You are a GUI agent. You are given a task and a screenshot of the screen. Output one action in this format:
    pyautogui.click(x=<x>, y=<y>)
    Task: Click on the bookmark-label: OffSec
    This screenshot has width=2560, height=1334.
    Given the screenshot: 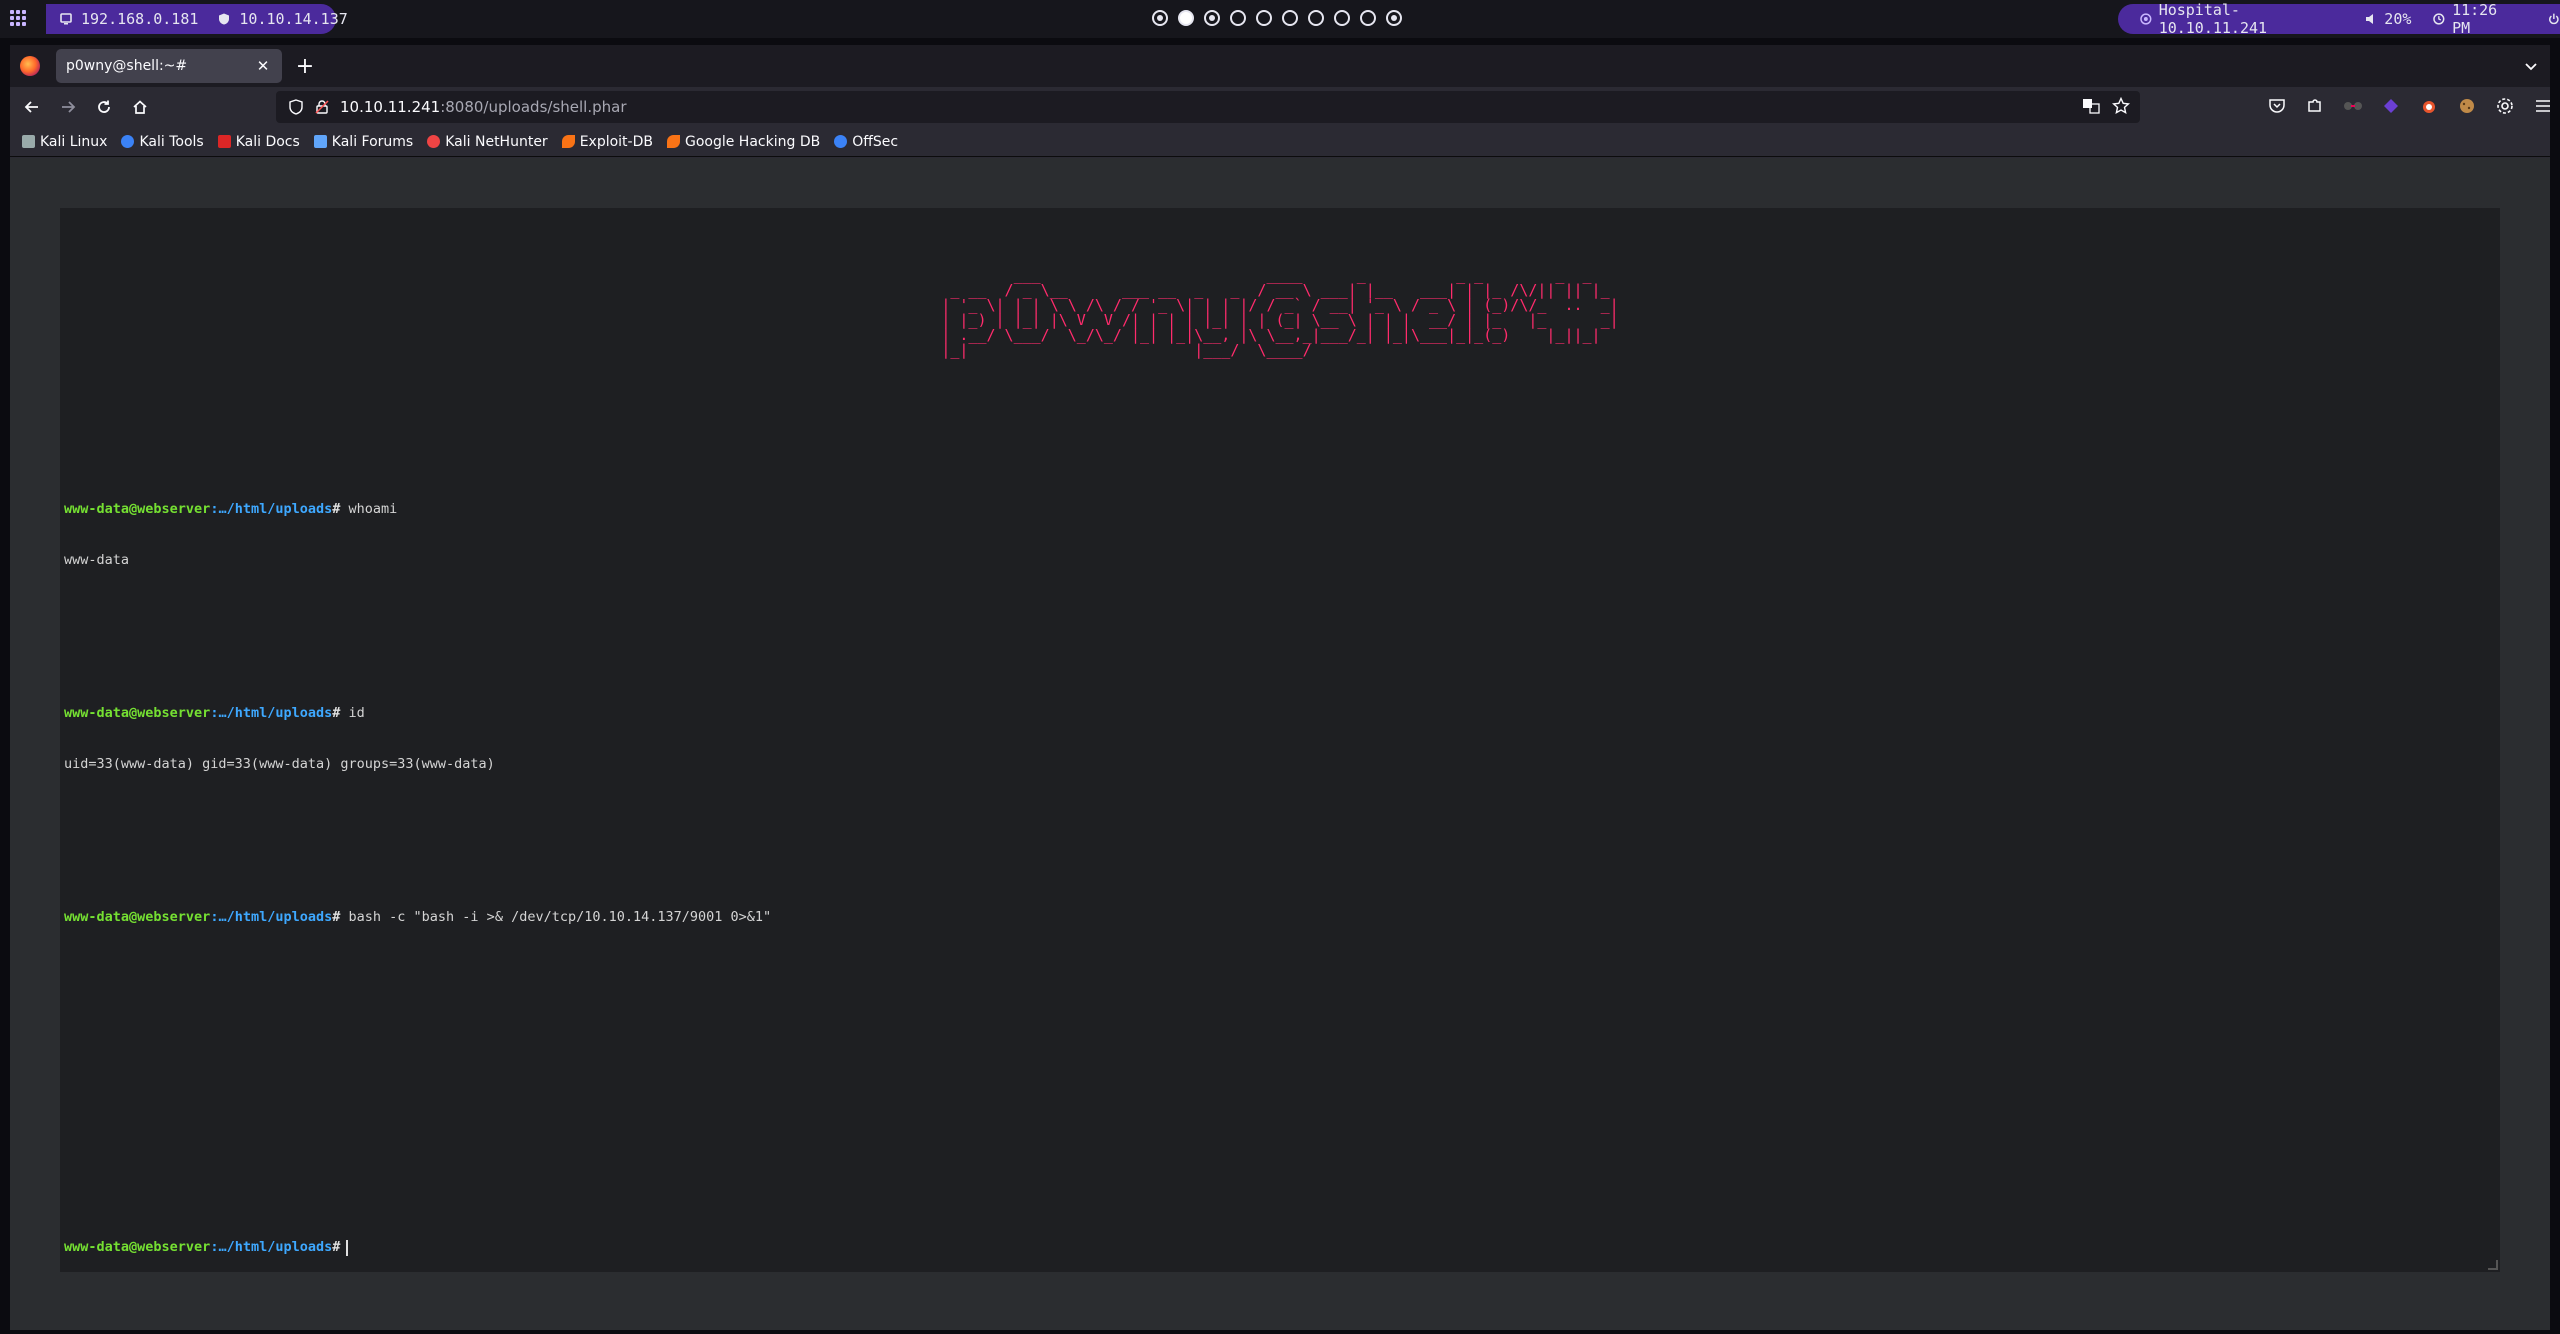 What is the action you would take?
    pyautogui.click(x=875, y=141)
    